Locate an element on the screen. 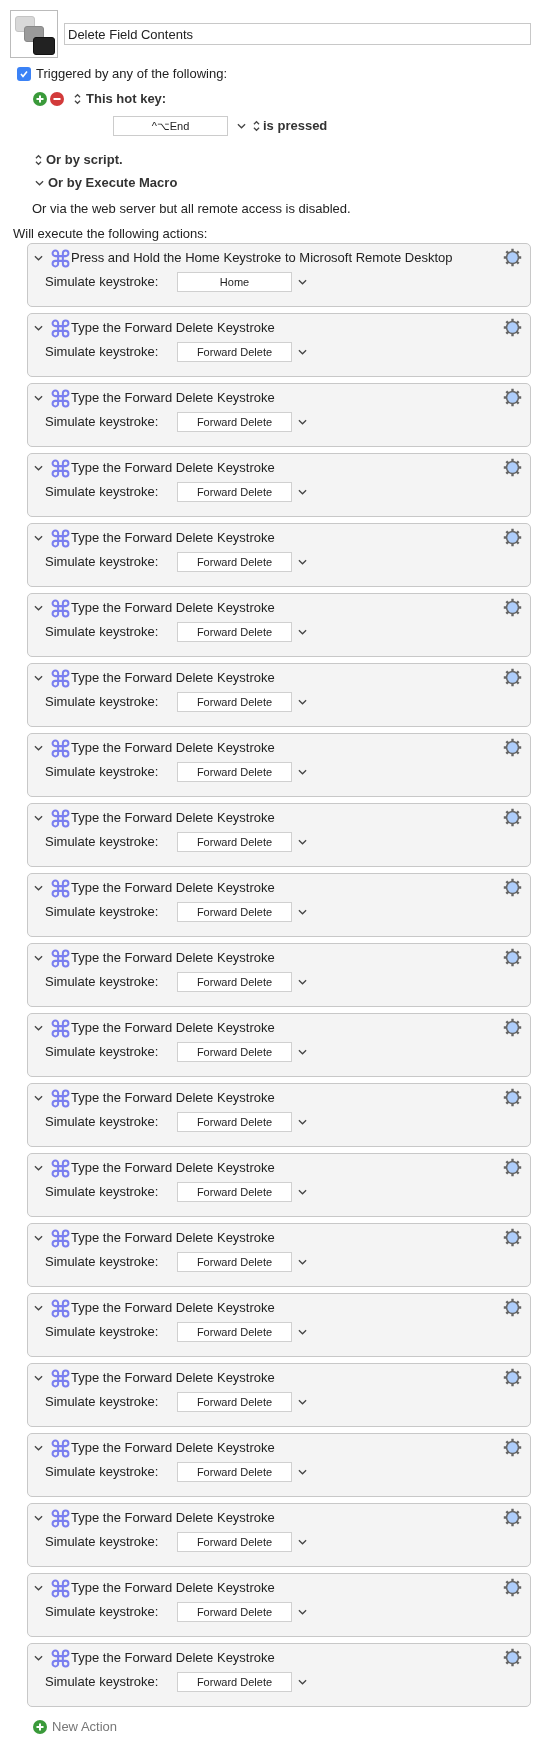 This screenshot has width=541, height=1743. remove-icon is located at coordinates (57, 99).